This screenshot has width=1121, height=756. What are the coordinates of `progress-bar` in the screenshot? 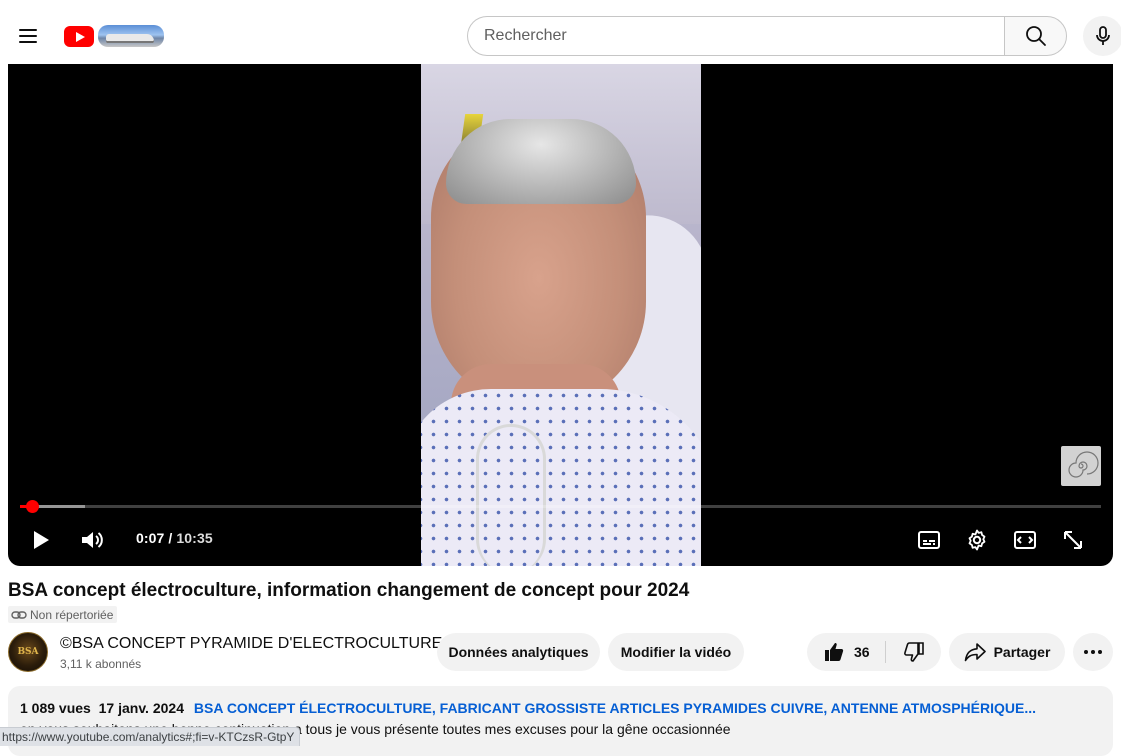 It's located at (560, 506).